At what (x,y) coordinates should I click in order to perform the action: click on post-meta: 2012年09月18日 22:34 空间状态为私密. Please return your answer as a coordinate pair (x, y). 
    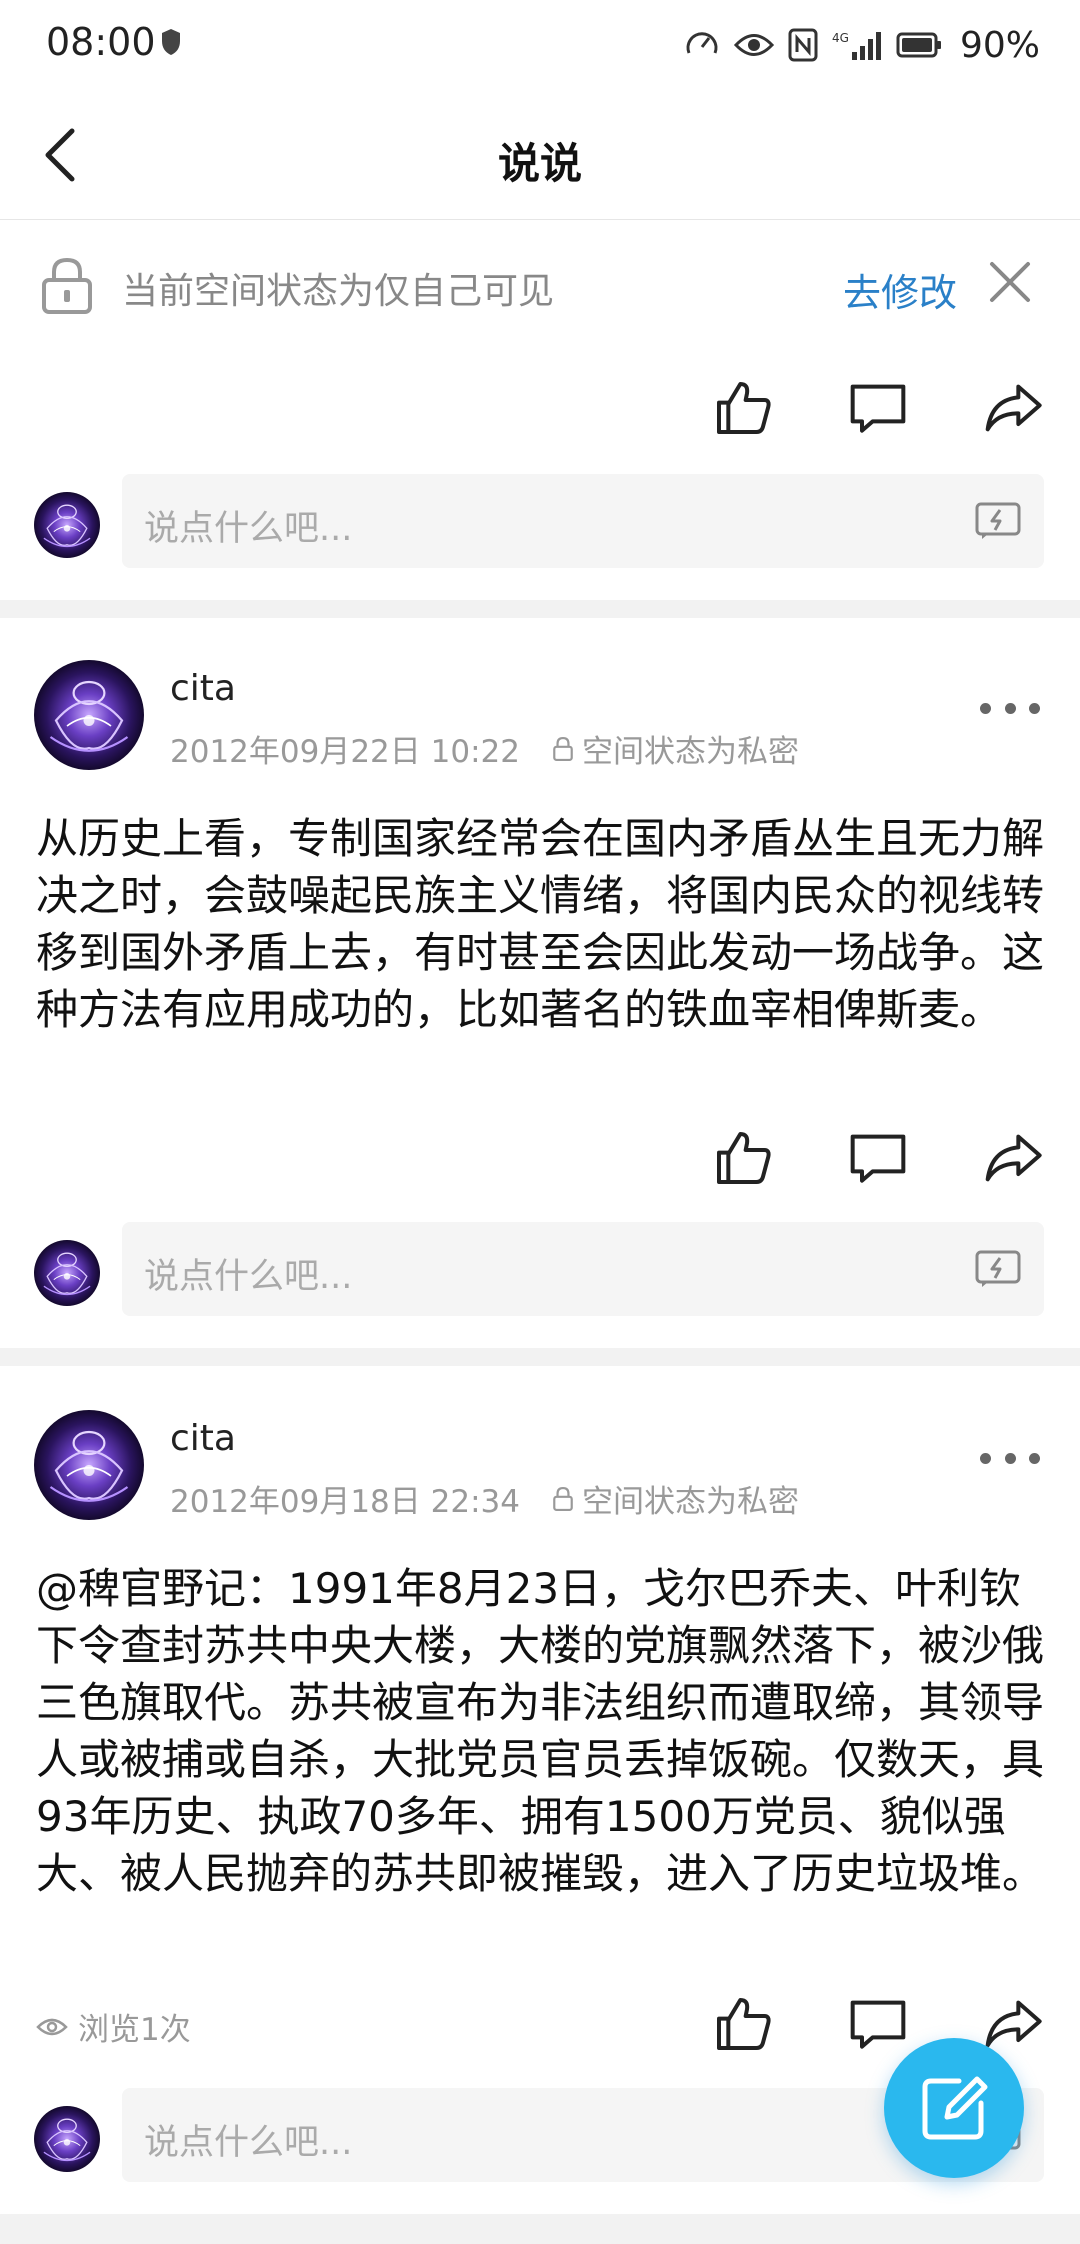
    Looking at the image, I should click on (484, 1498).